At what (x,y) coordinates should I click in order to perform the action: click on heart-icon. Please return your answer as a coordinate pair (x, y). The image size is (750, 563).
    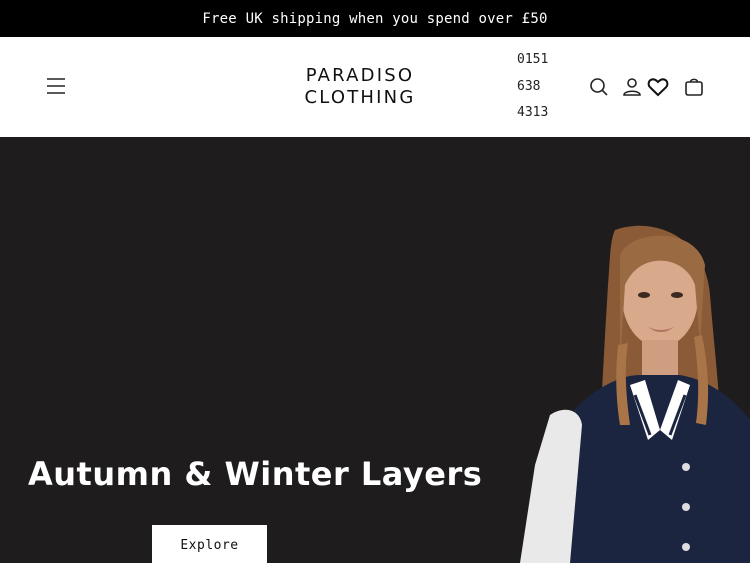
    Looking at the image, I should click on (658, 87).